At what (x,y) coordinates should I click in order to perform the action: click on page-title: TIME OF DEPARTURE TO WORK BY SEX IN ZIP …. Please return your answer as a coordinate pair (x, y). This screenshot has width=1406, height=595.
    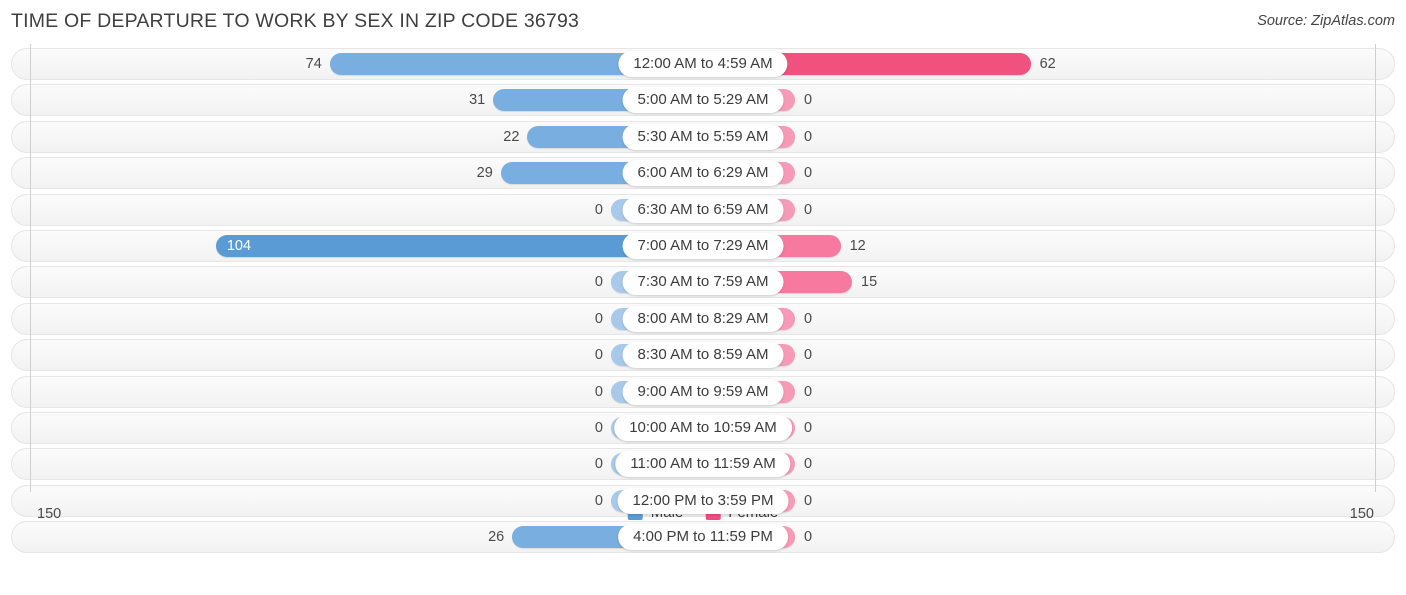
    Looking at the image, I should click on (295, 21).